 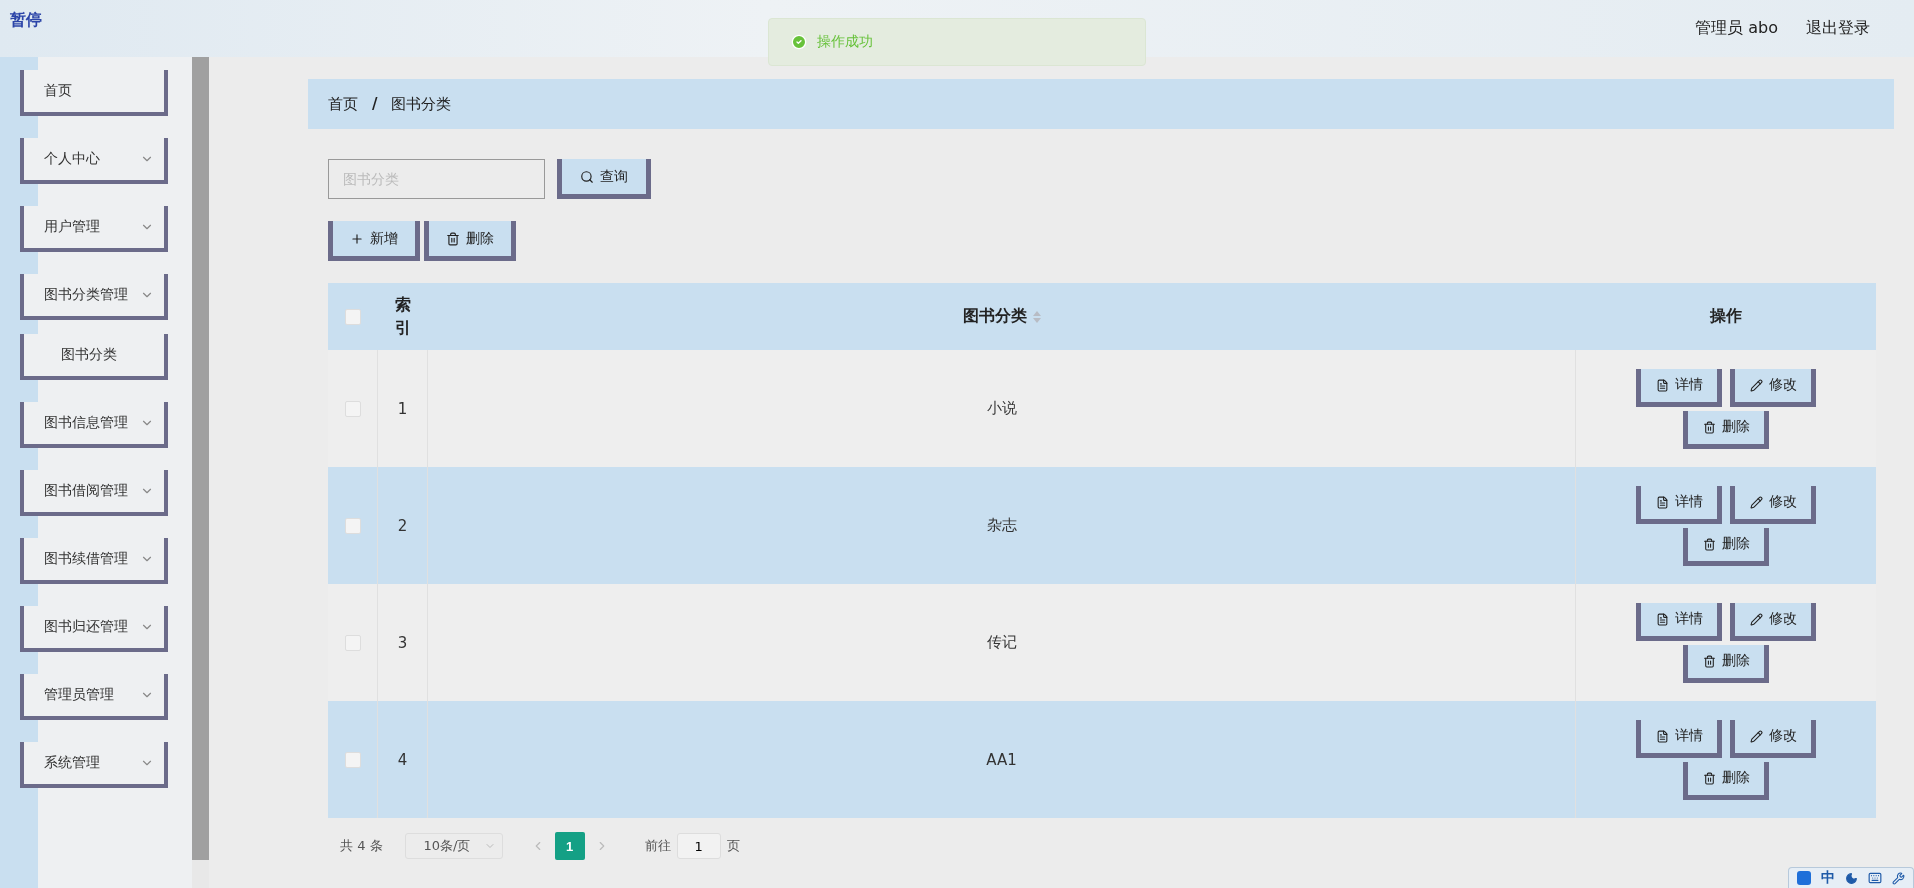 I want to click on settings-icon, so click(x=1898, y=878).